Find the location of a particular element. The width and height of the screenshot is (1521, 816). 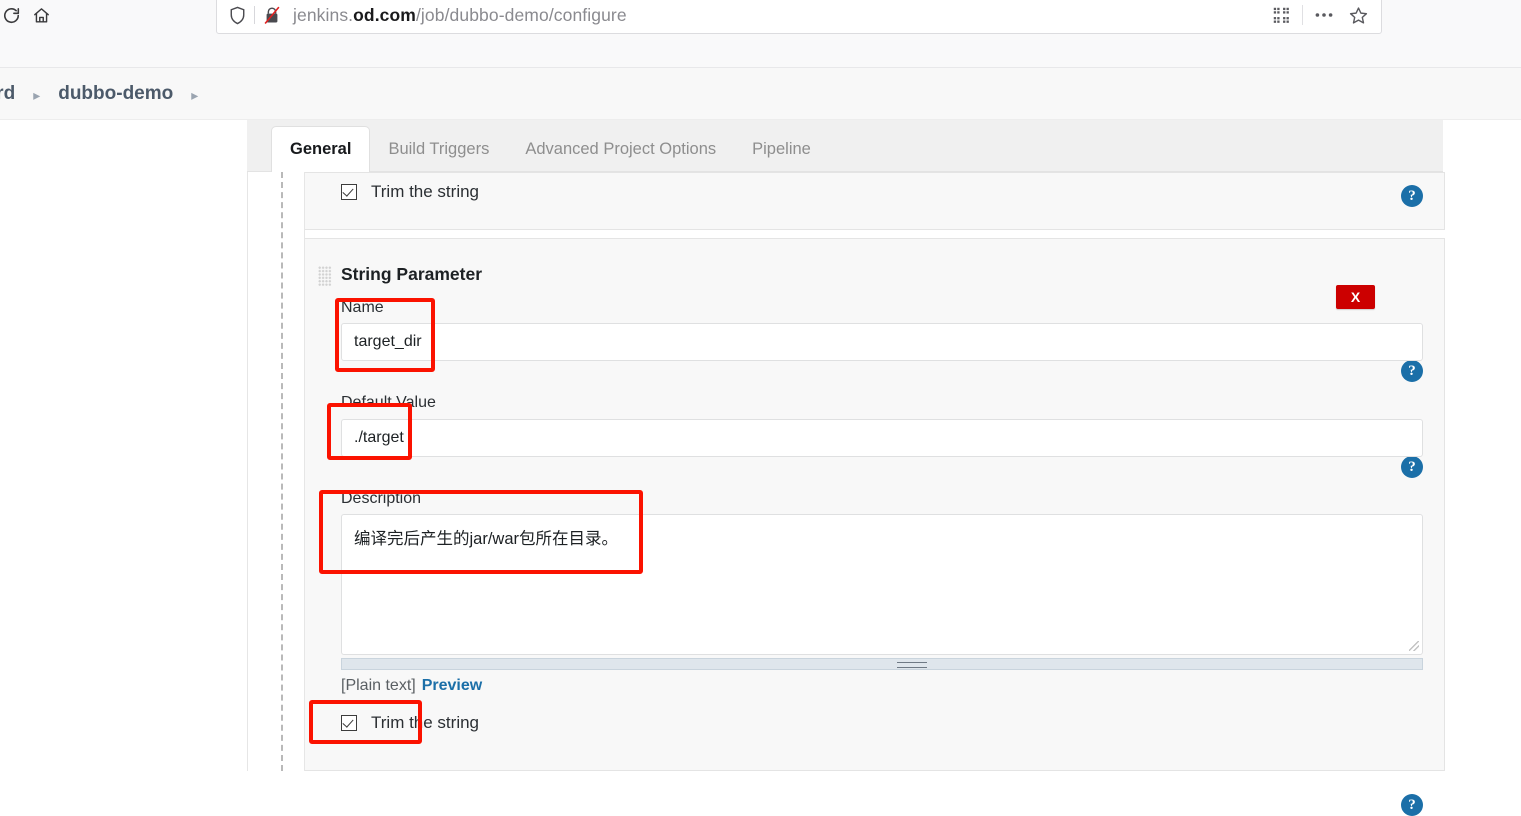

delete-parameter-button: X is located at coordinates (1355, 297).